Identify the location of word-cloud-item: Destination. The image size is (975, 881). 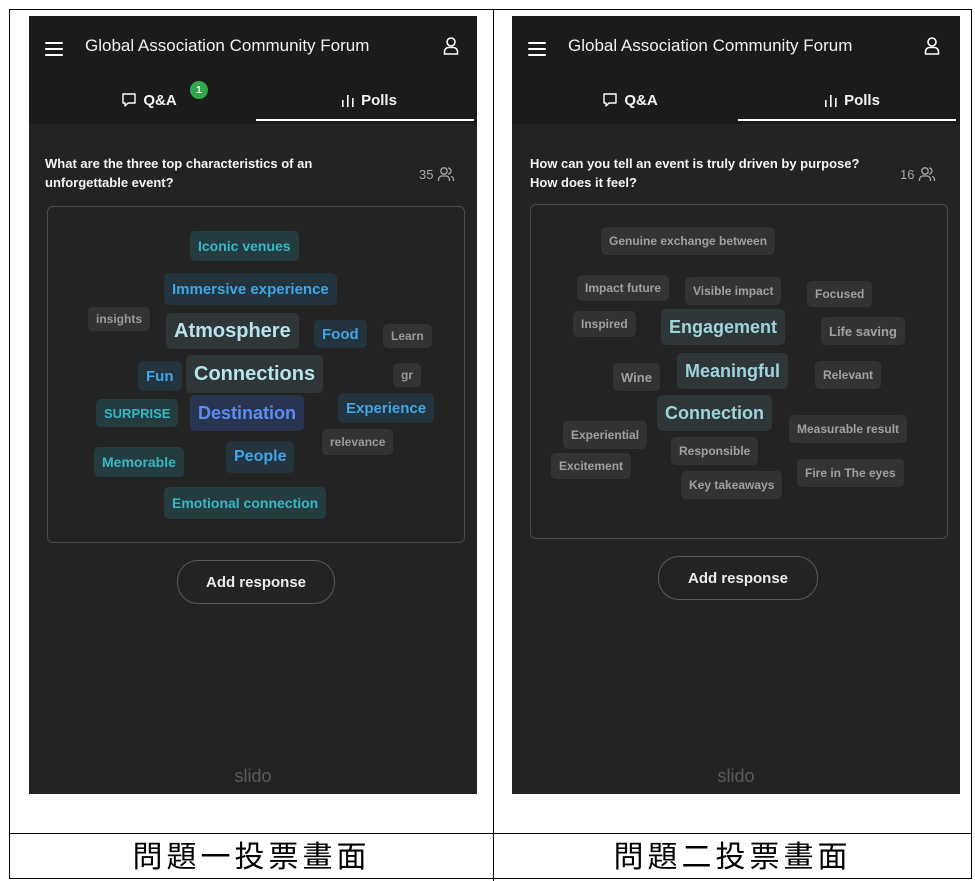
(247, 413).